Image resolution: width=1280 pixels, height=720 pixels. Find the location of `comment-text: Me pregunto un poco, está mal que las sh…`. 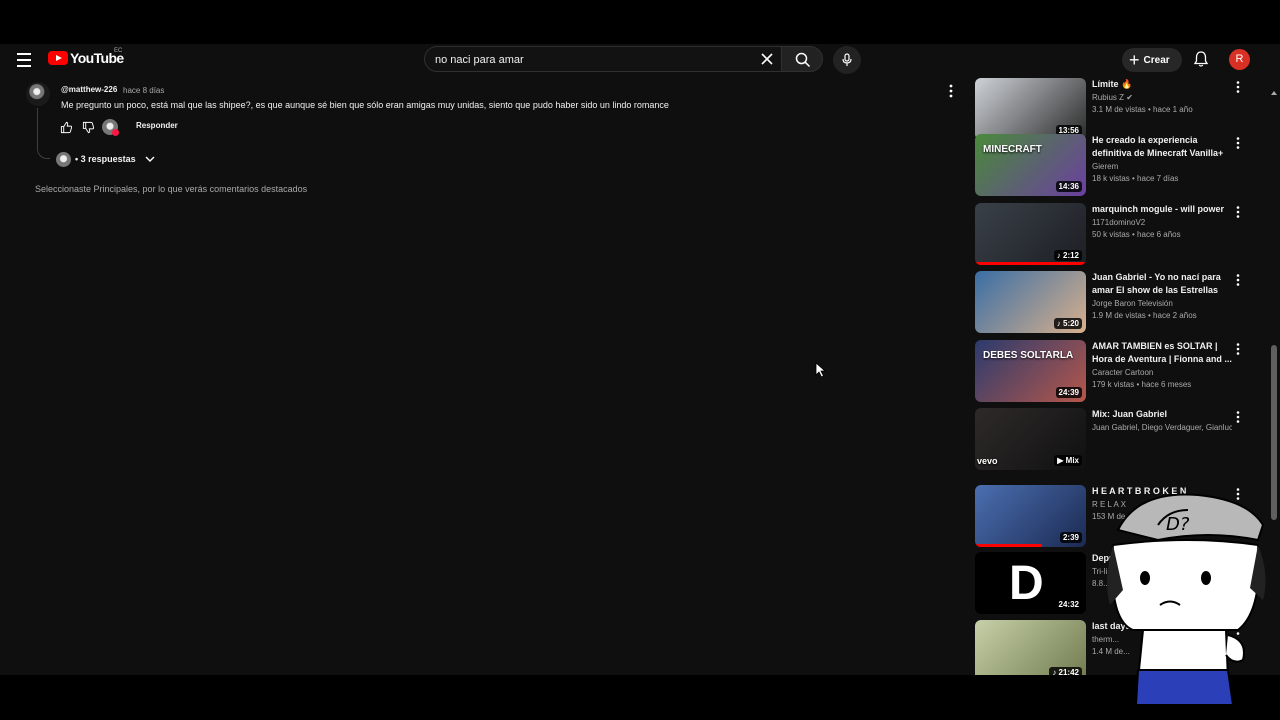

comment-text: Me pregunto un poco, está mal que las sh… is located at coordinates (365, 105).